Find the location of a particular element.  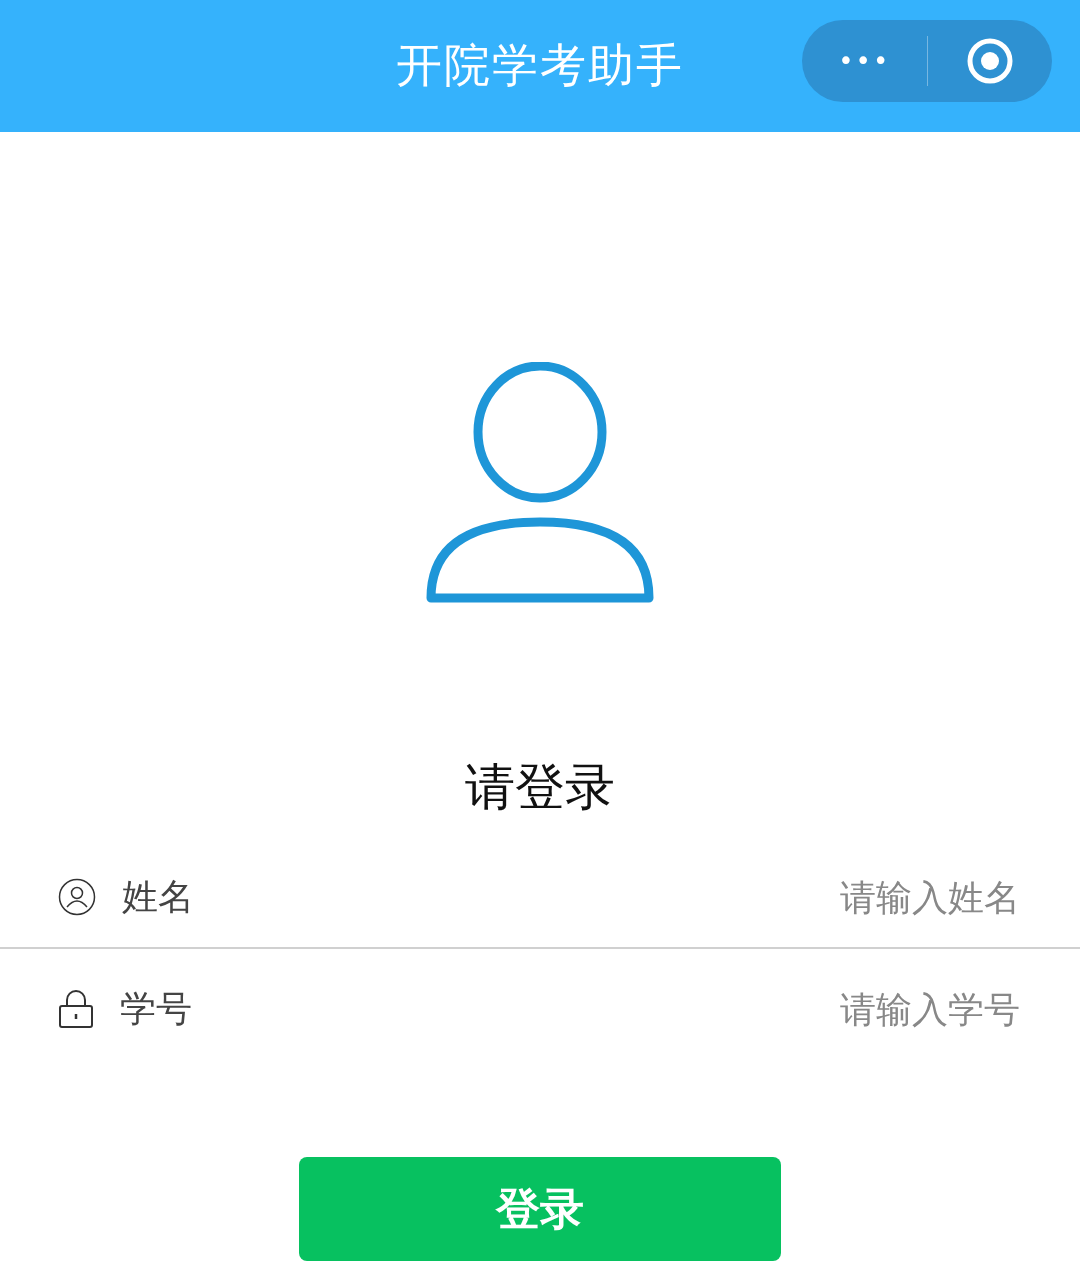

input-field: 请输入姓名 is located at coordinates (608, 897).